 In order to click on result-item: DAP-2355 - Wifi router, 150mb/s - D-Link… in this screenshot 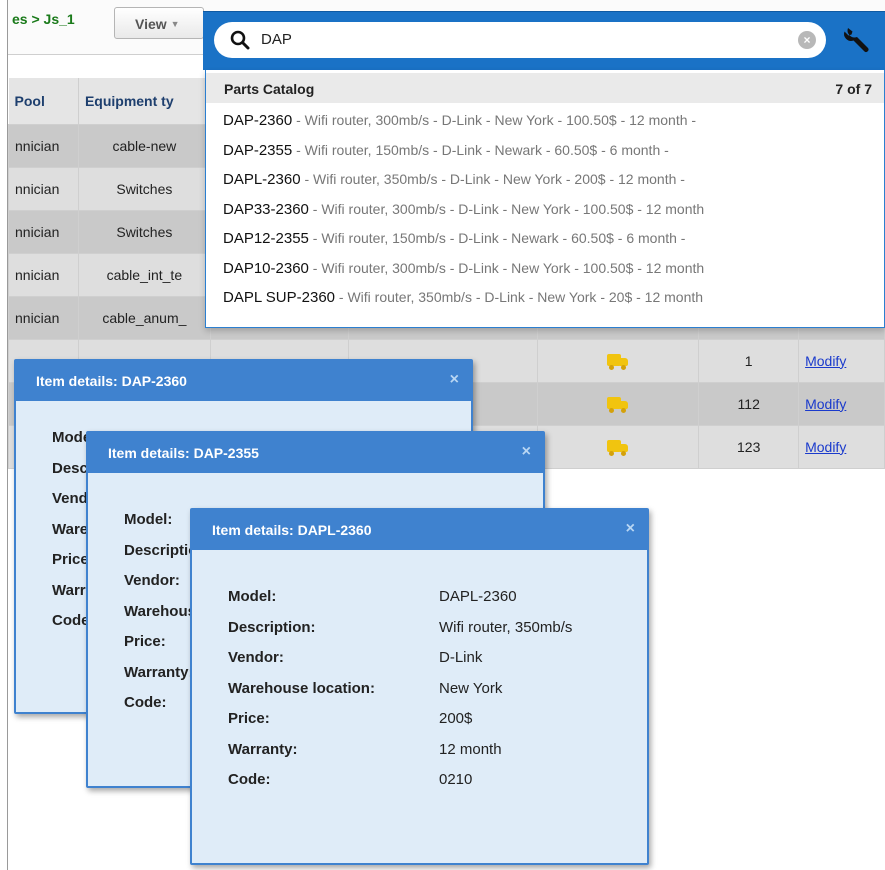, I will do `click(545, 151)`.